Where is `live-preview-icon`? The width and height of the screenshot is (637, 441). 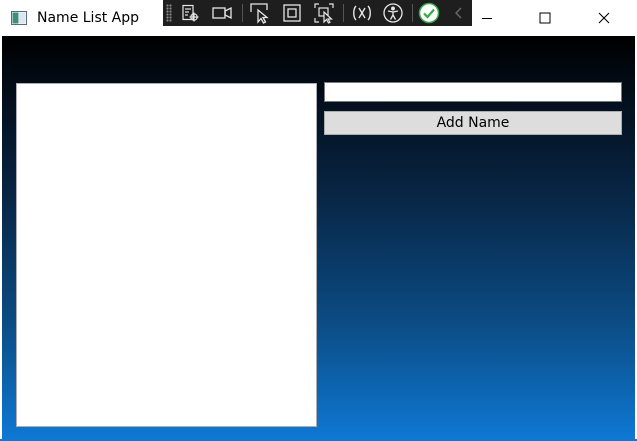
live-preview-icon is located at coordinates (222, 13).